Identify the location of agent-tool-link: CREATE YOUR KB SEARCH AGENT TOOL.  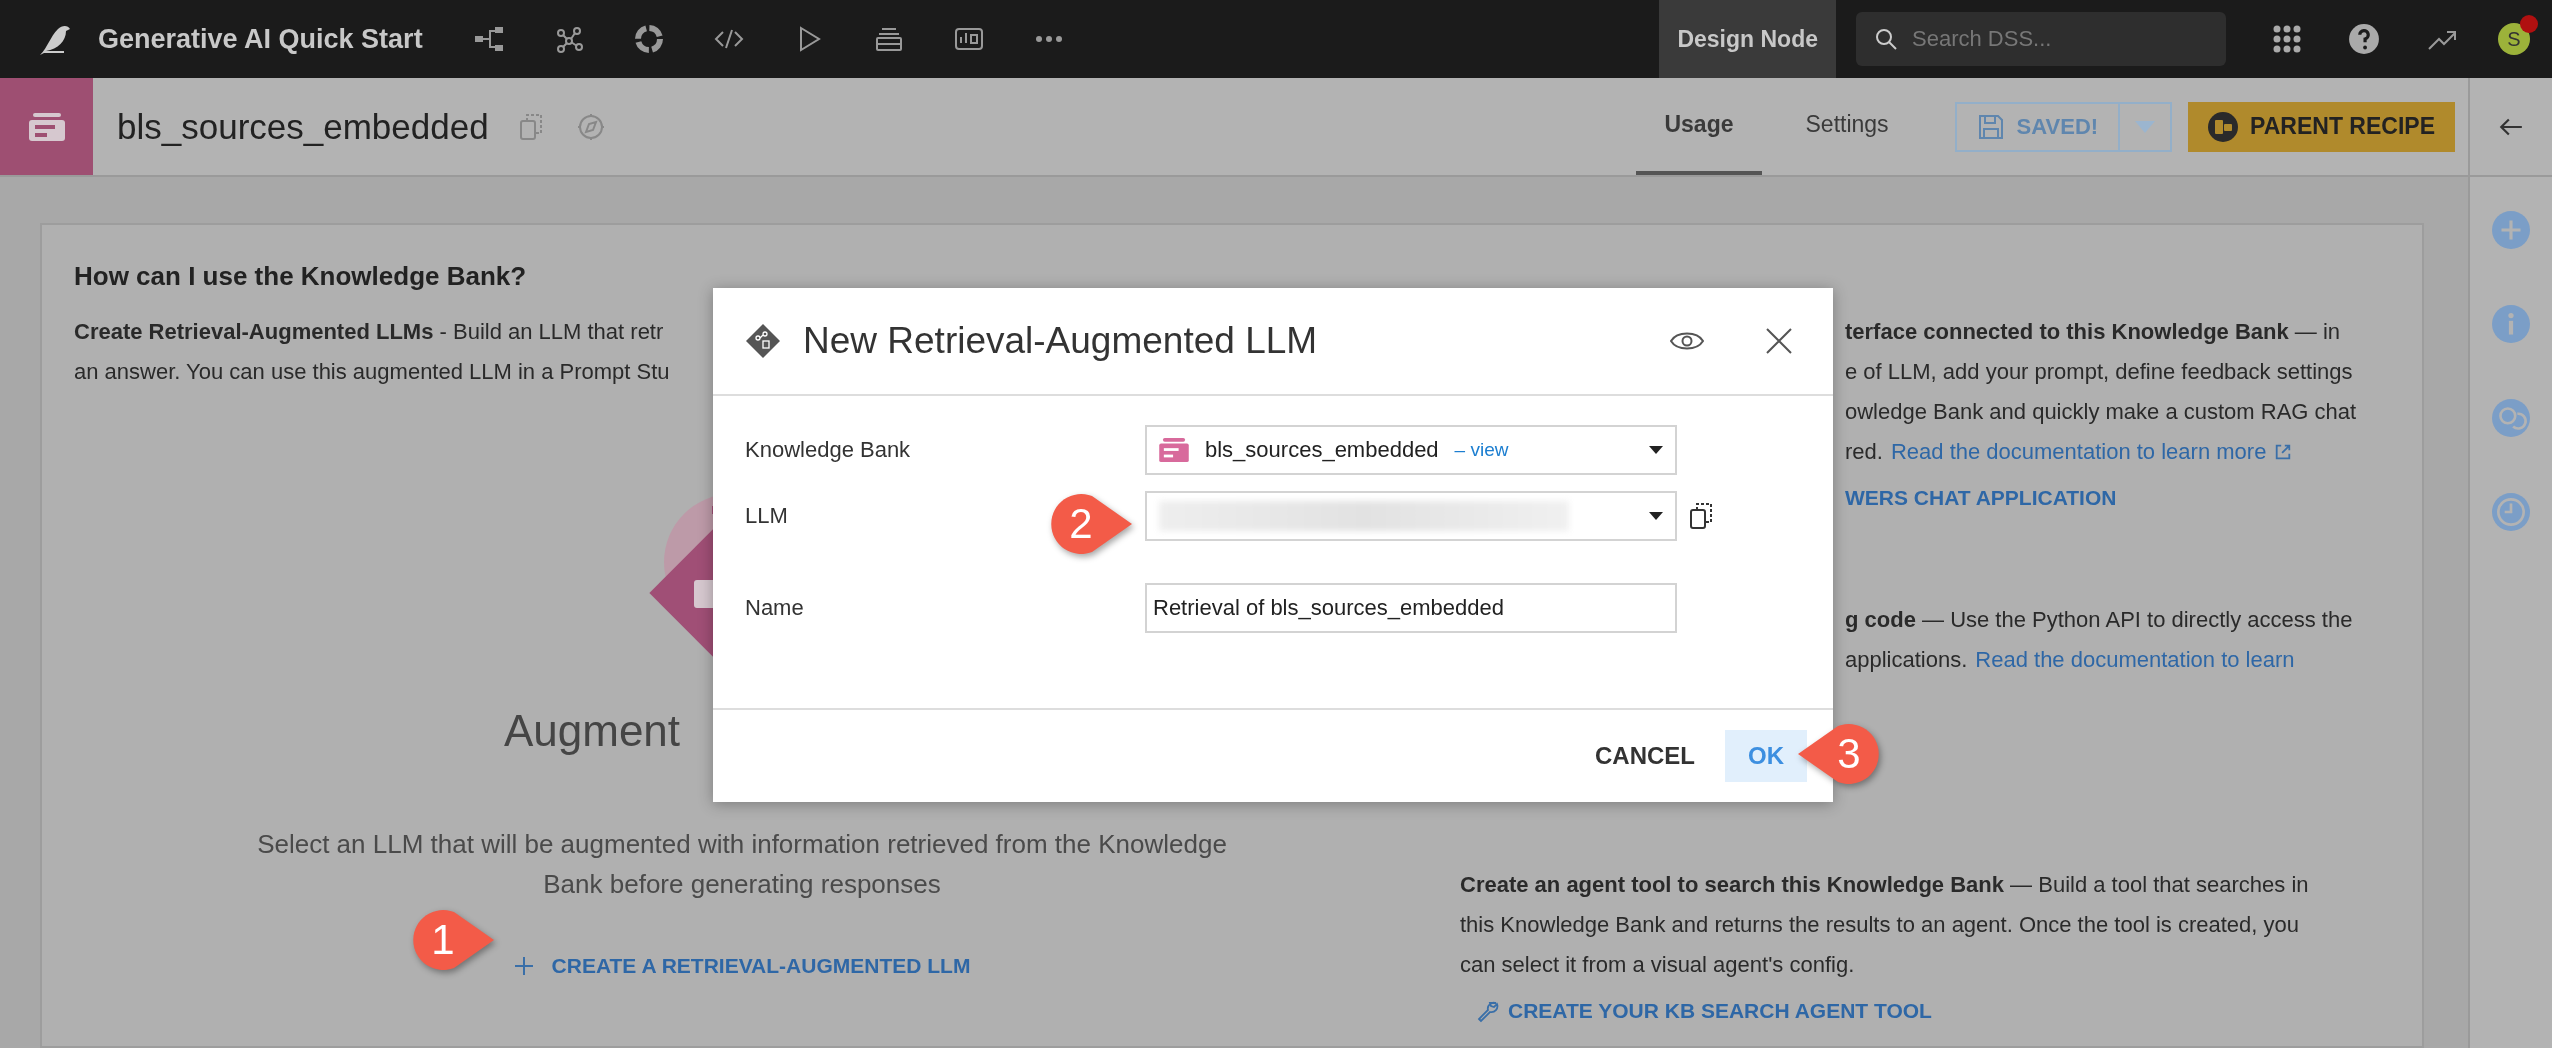
(1933, 1011).